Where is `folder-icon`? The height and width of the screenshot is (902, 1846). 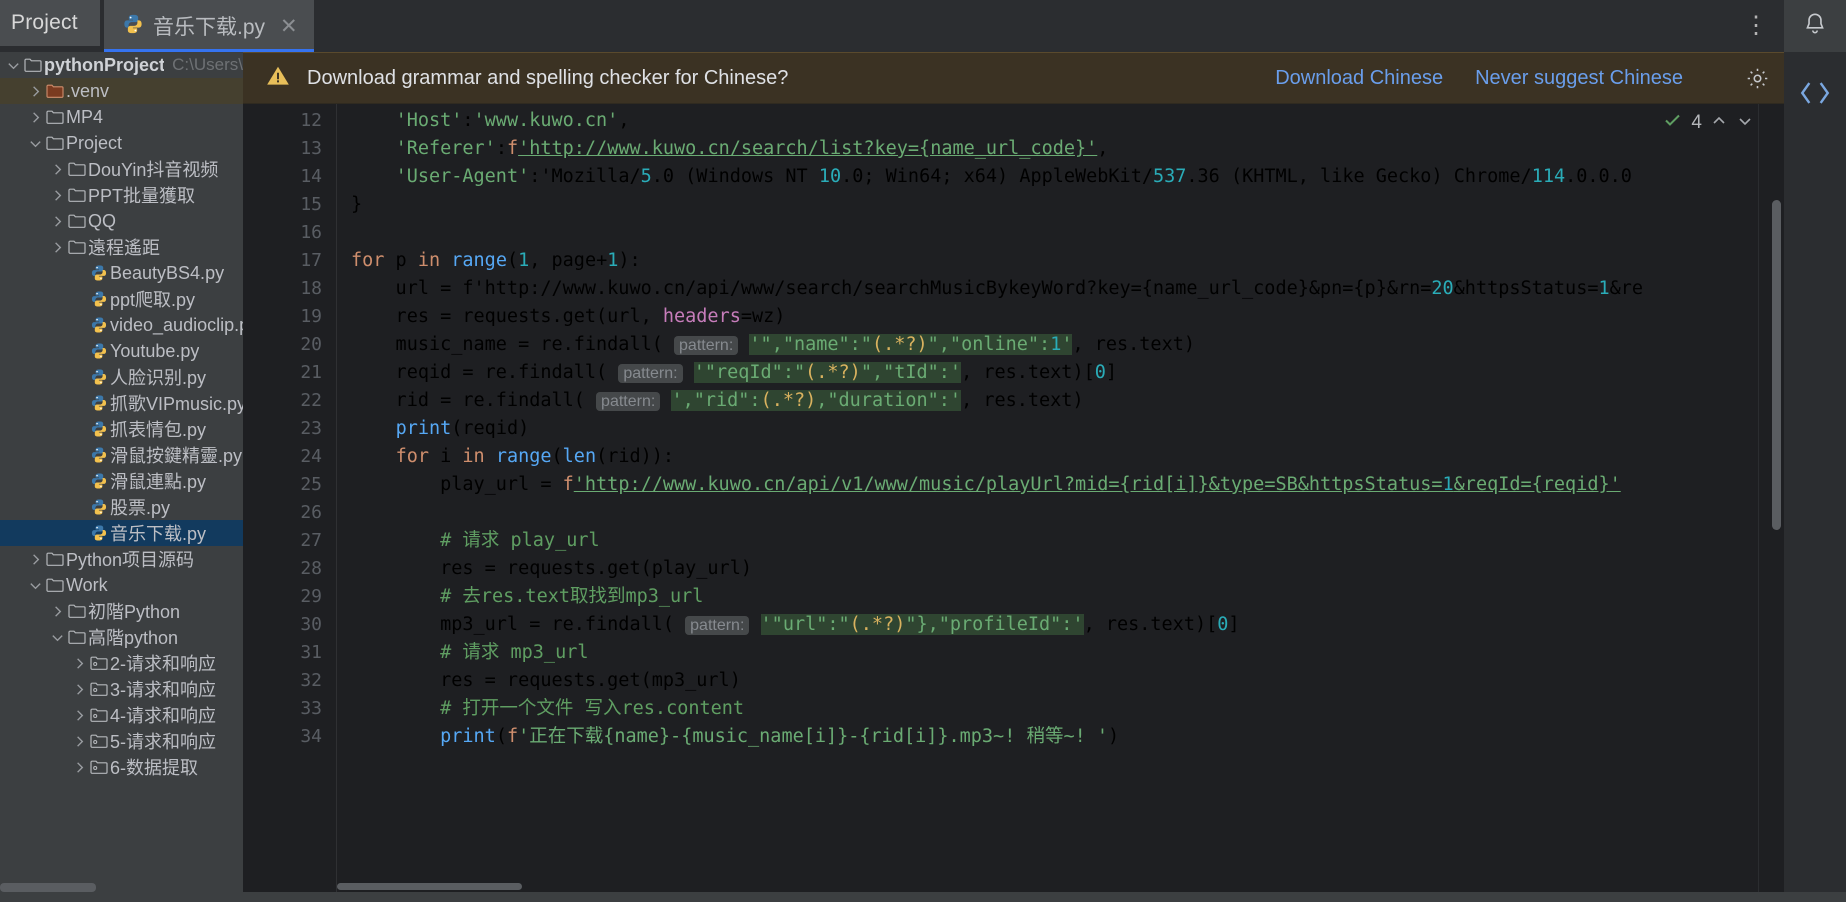 folder-icon is located at coordinates (55, 117).